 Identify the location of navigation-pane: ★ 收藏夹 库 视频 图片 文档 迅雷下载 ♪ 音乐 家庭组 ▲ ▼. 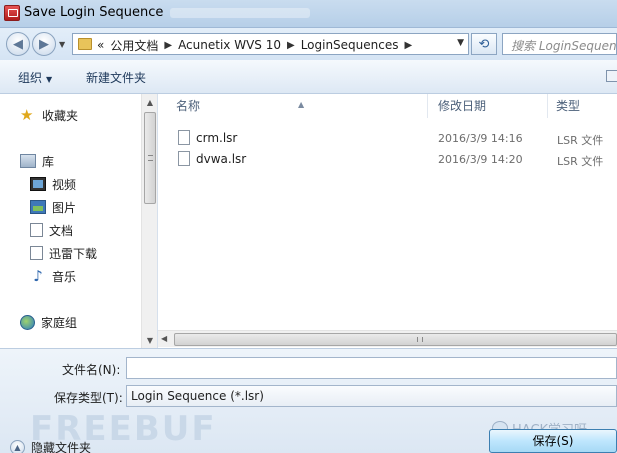
(79, 221).